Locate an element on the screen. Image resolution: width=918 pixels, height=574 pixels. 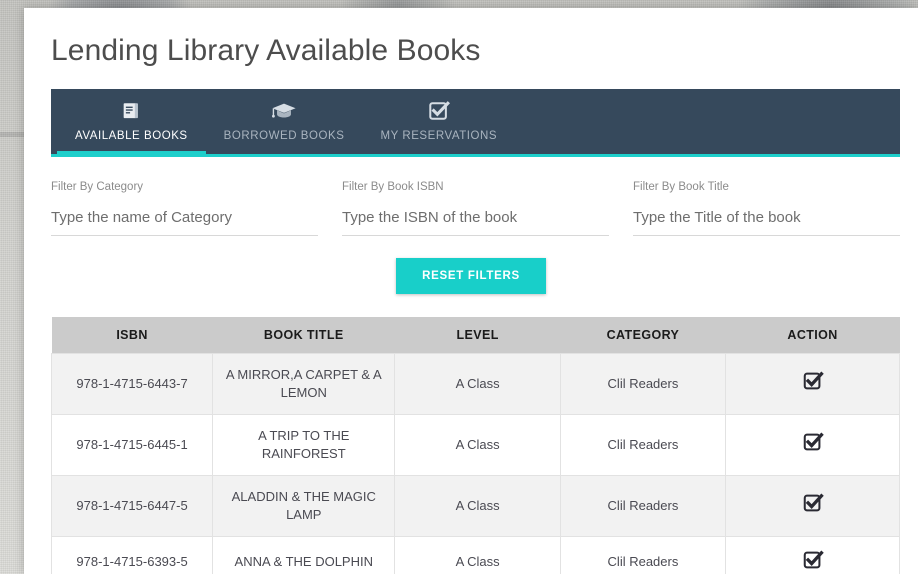
column-header-level: LEVEL is located at coordinates (477, 335).